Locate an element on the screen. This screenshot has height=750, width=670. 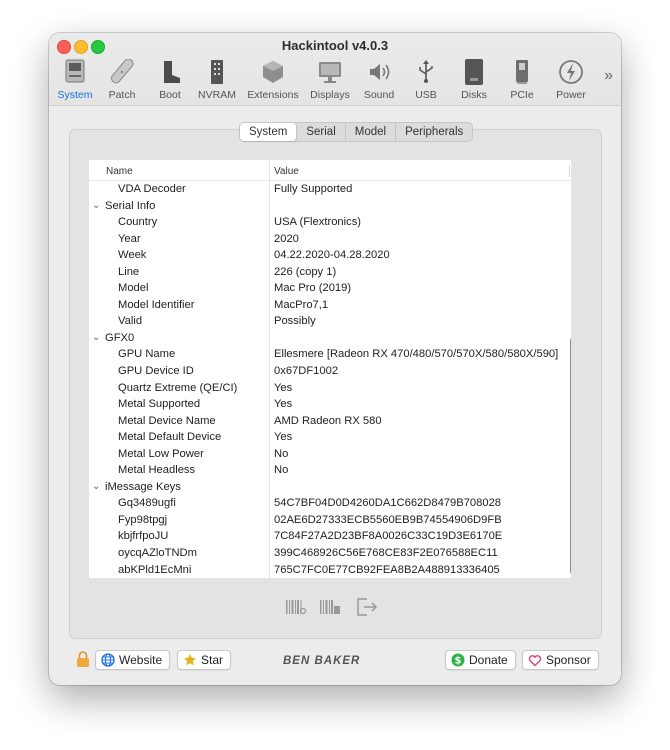
star-icon is located at coordinates (190, 660).